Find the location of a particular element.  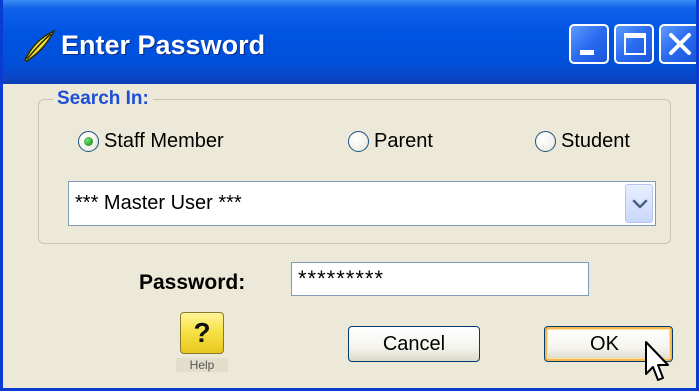

radio-student: Student is located at coordinates (582, 141).